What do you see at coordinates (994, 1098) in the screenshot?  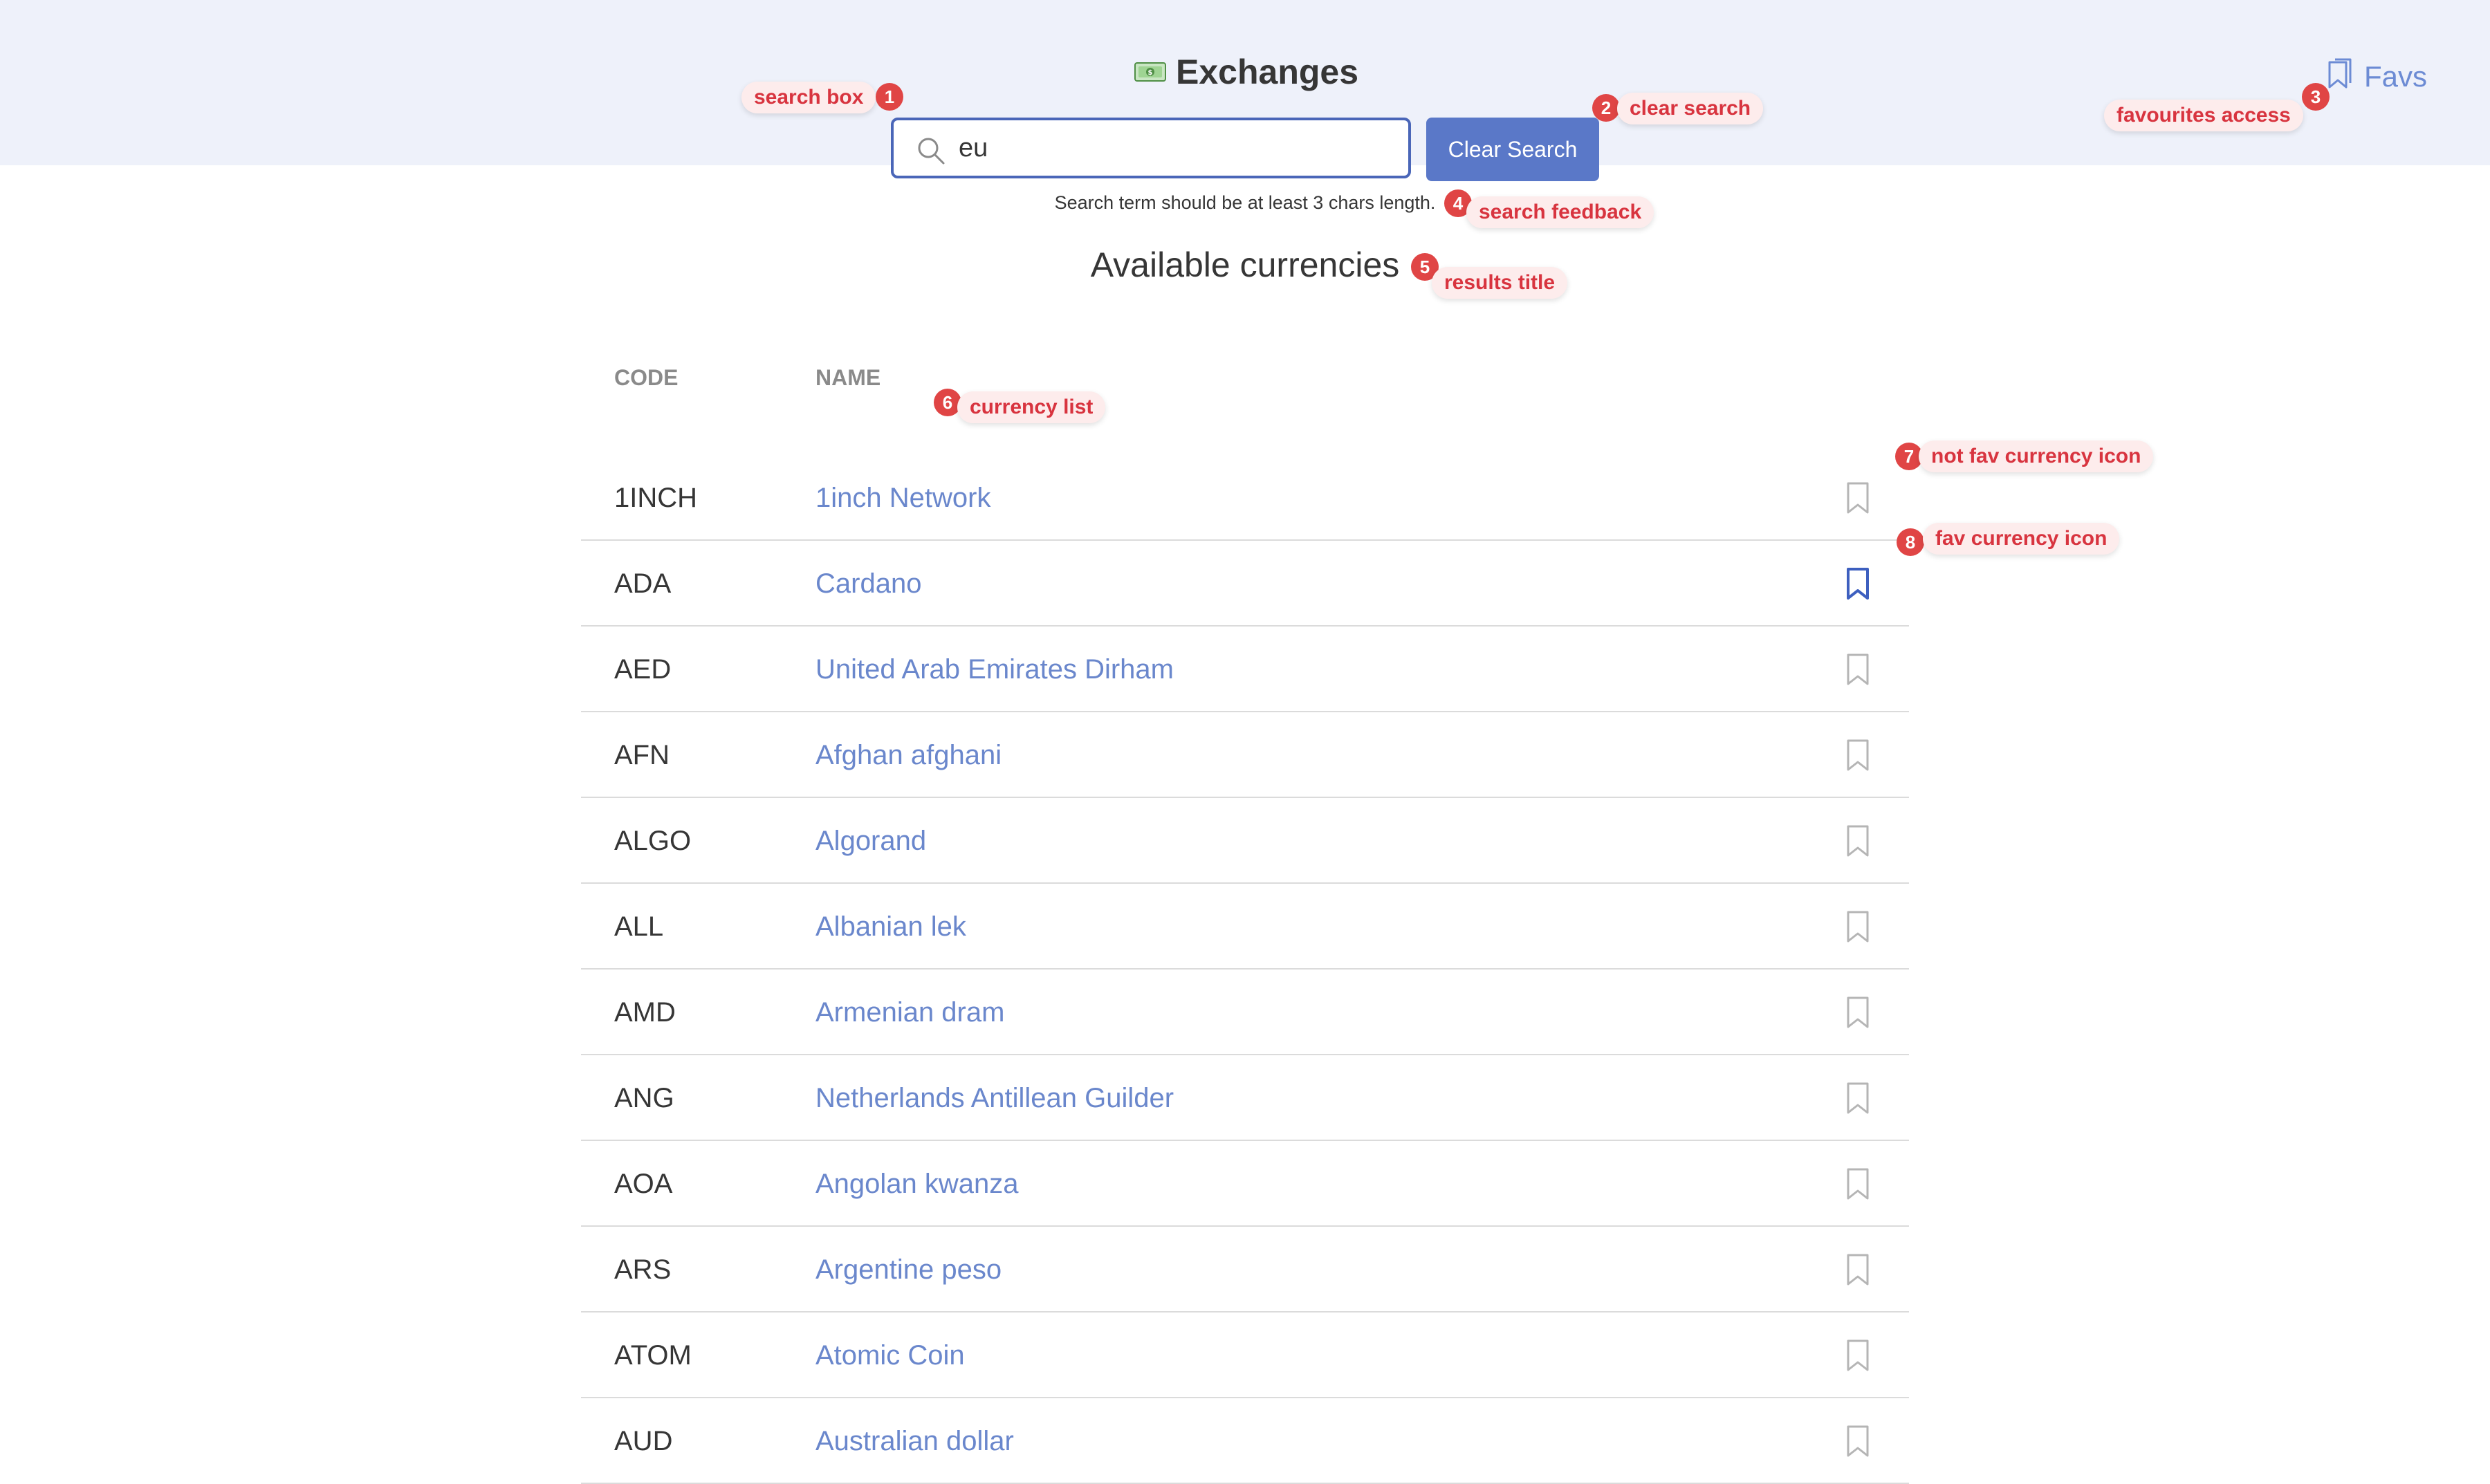 I see `currency-name-link: Netherlands Antillean Guilder` at bounding box center [994, 1098].